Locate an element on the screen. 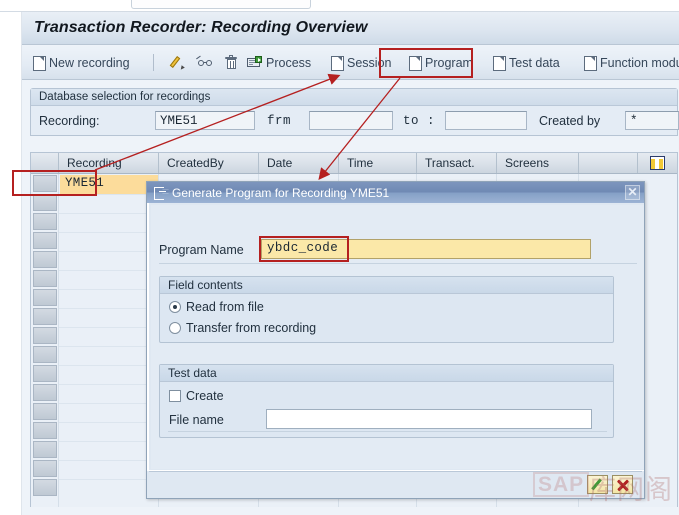 This screenshot has height=515, width=679. frm-label: frm is located at coordinates (279, 121).